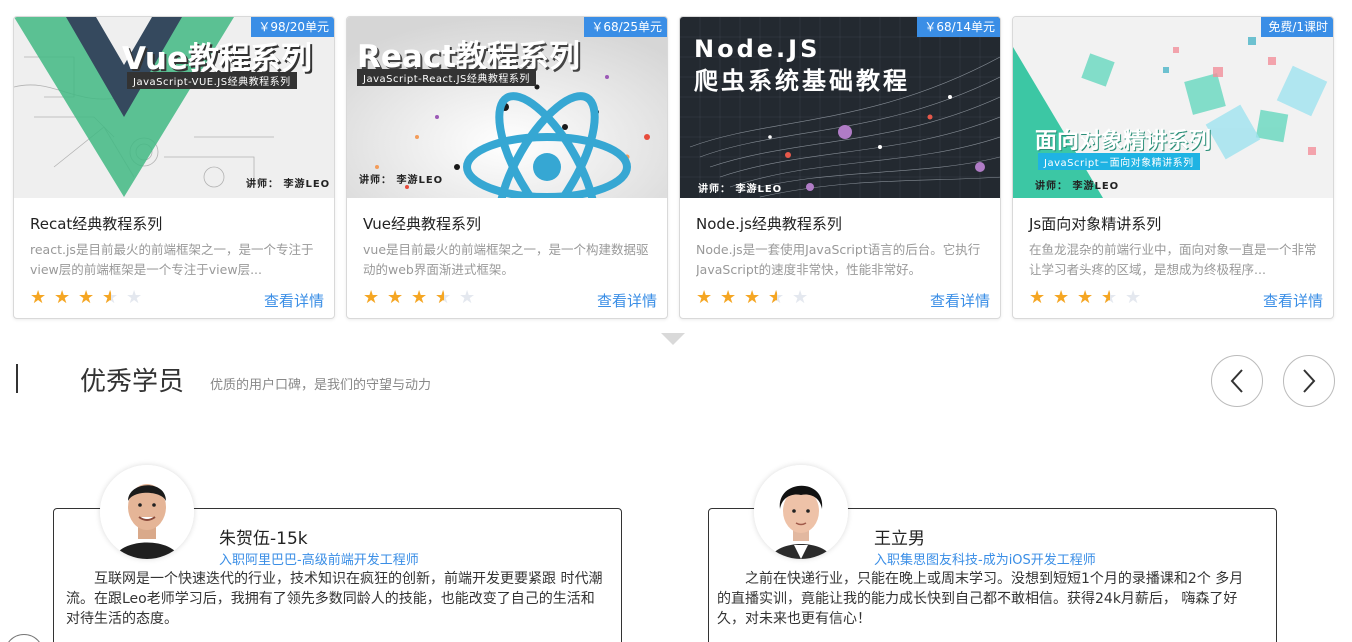 The image size is (1352, 642). What do you see at coordinates (958, 27) in the screenshot?
I see `price-badge: ￥68/14单元` at bounding box center [958, 27].